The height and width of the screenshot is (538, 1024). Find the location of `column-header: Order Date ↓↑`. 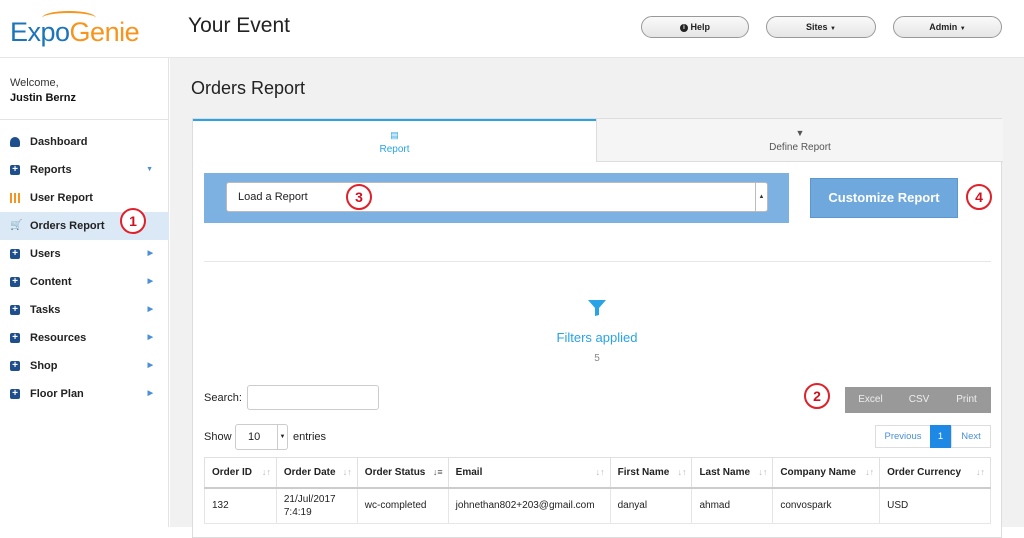

column-header: Order Date ↓↑ is located at coordinates (316, 473).